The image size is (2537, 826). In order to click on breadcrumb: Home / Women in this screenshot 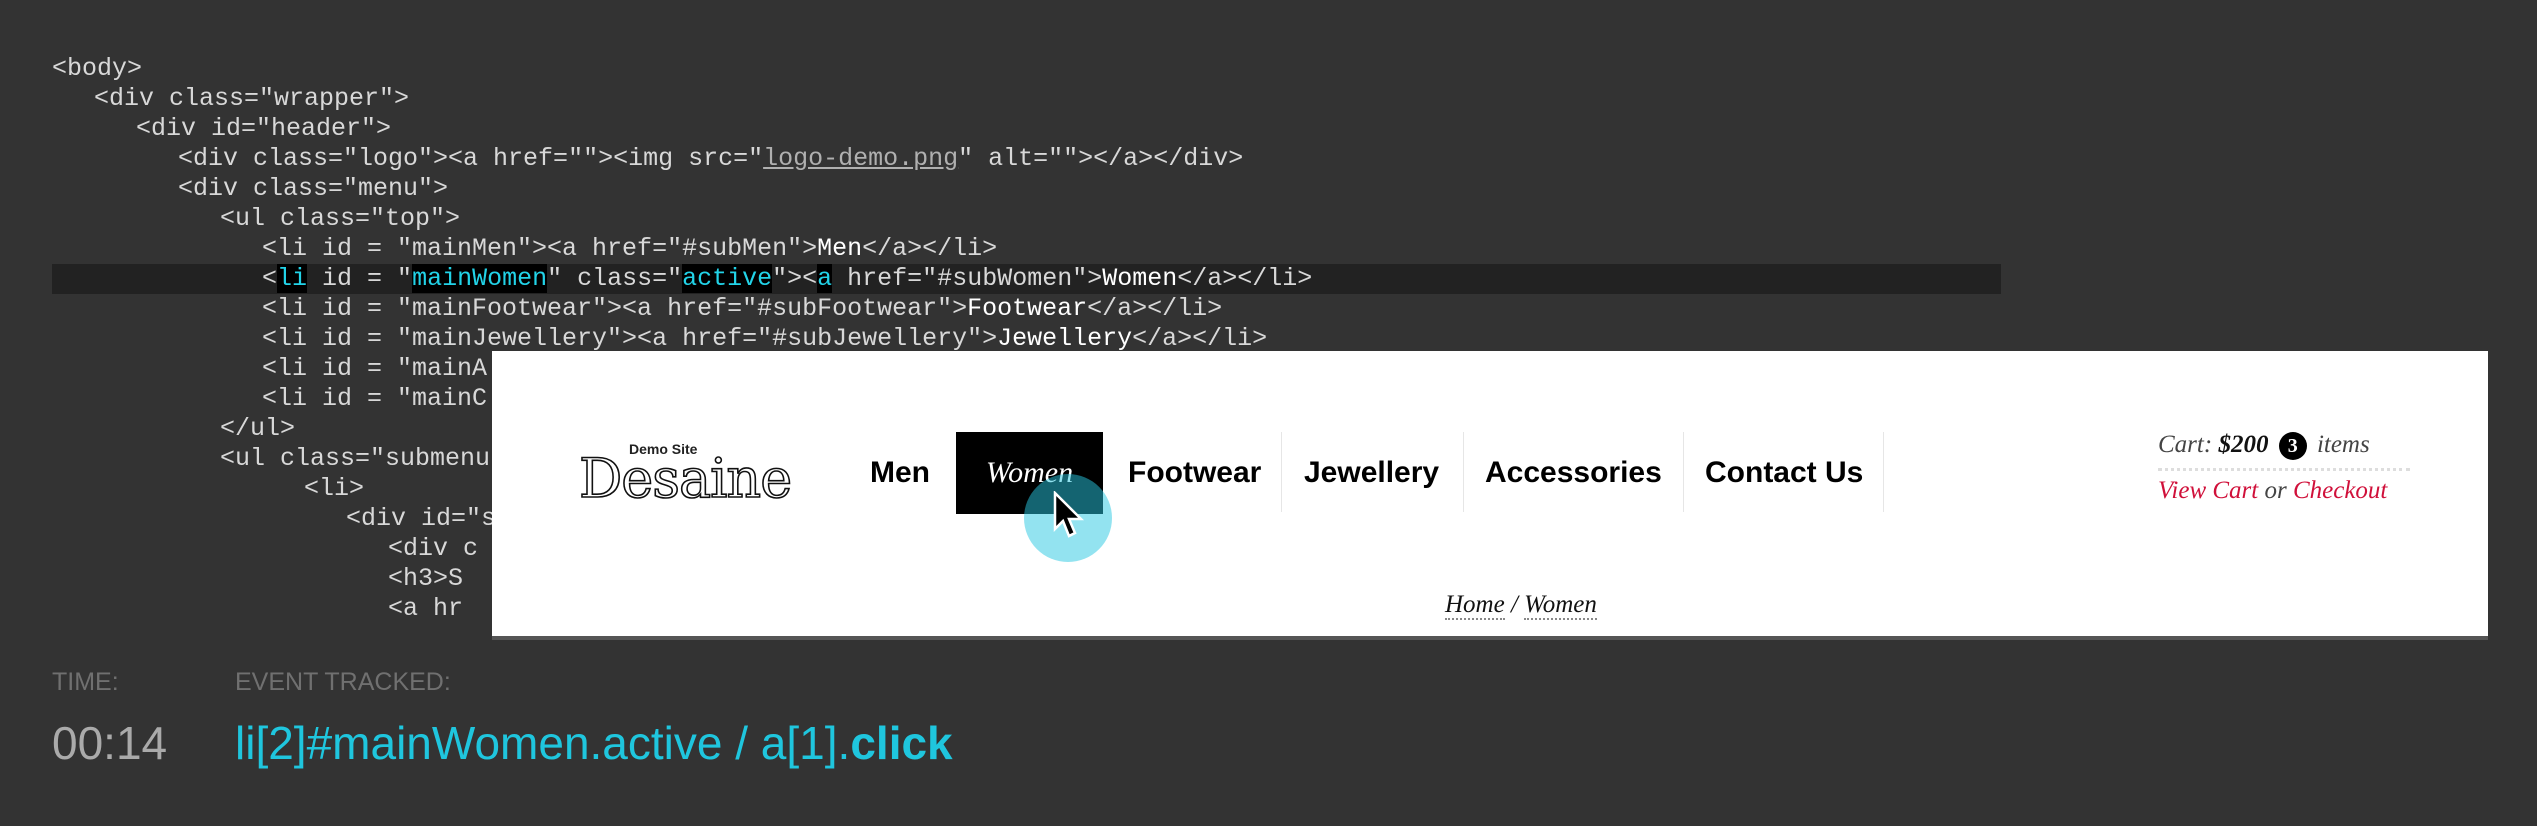, I will do `click(1521, 605)`.